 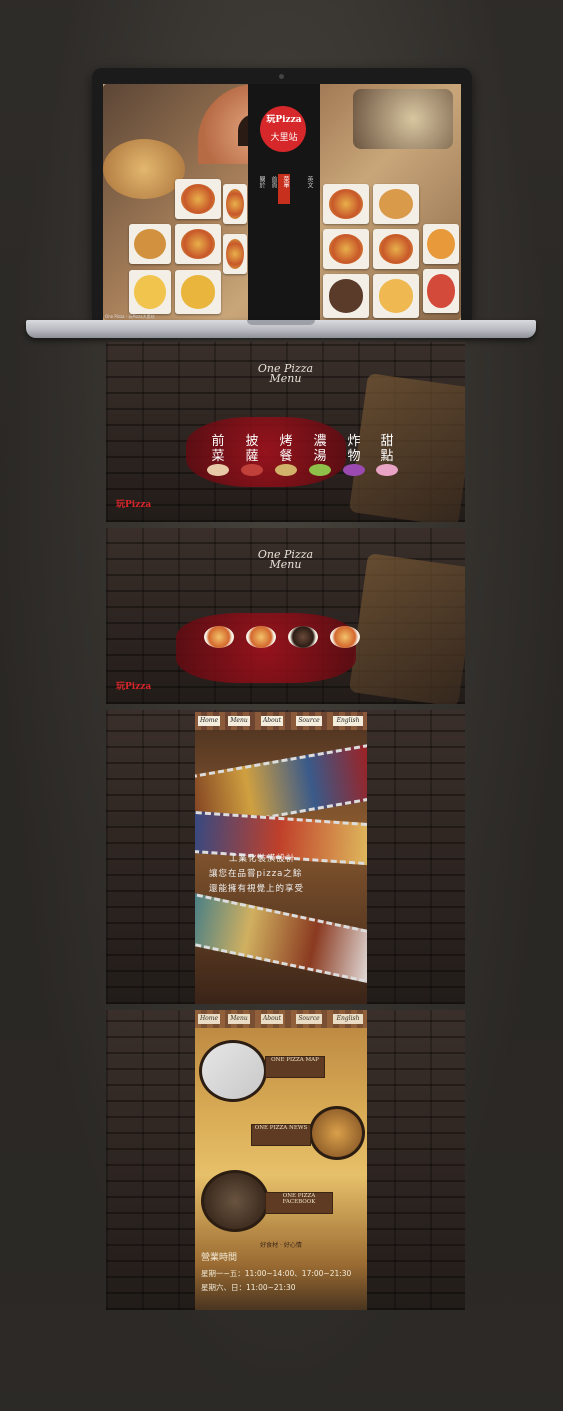 I want to click on menu-categories-panel: One Pizza Menu 前菜 披薩 烤餐 濃湯 炸物 甜點 玩Pizza, so click(x=285, y=432).